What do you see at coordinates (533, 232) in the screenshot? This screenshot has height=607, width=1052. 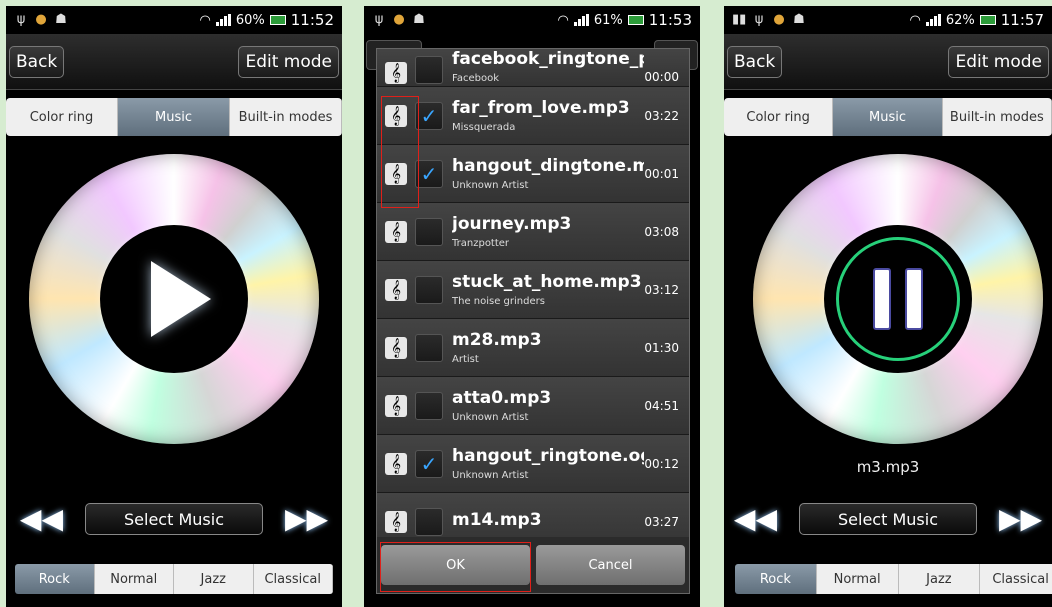 I see `list-item: 𝄞 journey.mp3 Tranzpotter 03:08` at bounding box center [533, 232].